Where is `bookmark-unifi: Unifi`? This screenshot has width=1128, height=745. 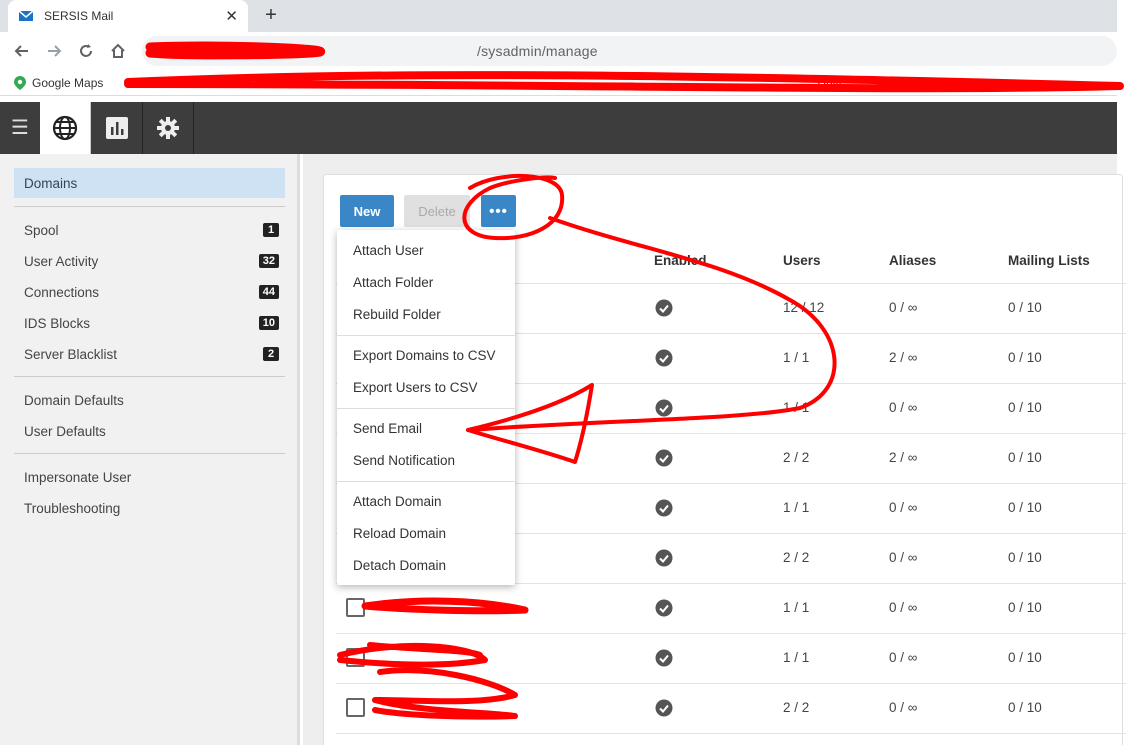
bookmark-unifi: Unifi is located at coordinates (829, 83).